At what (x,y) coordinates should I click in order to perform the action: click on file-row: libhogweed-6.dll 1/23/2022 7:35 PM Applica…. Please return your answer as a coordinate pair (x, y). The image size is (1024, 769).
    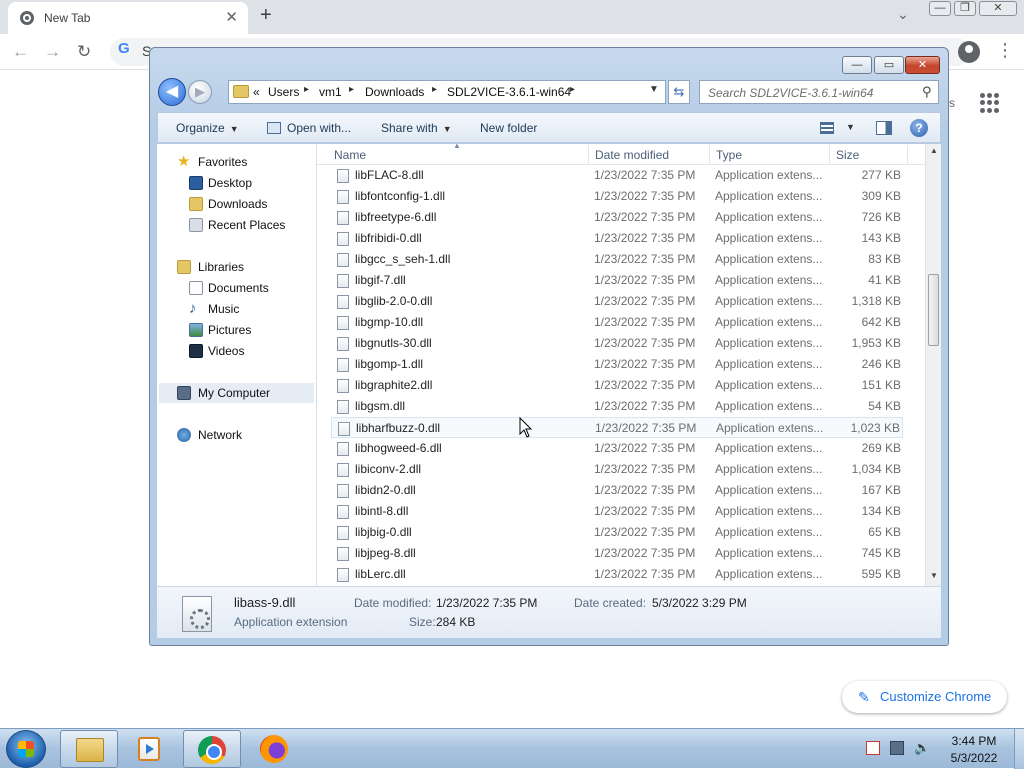
    Looking at the image, I should click on (617, 448).